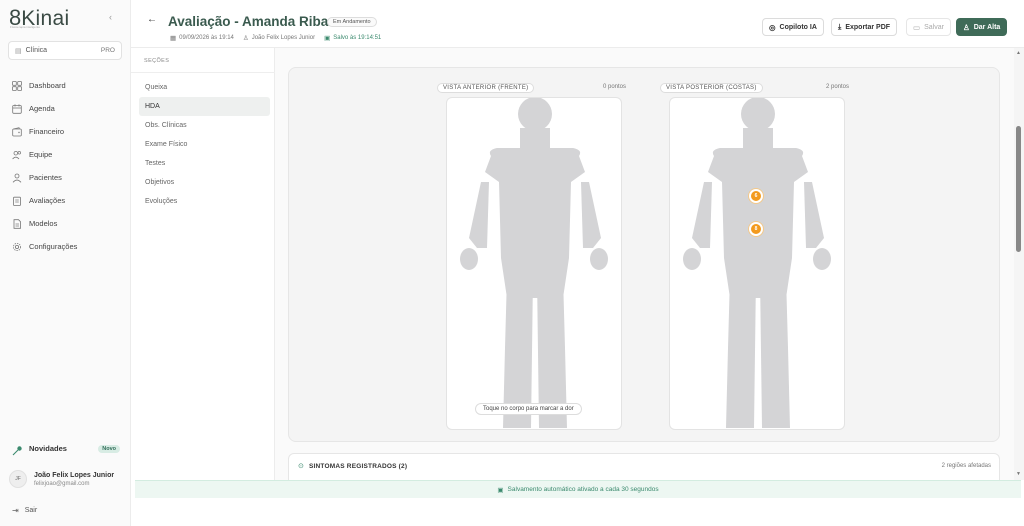 This screenshot has height=526, width=1024. What do you see at coordinates (25, 27) in the screenshot?
I see `logo-tagline: Fisioterapia inteligente` at bounding box center [25, 27].